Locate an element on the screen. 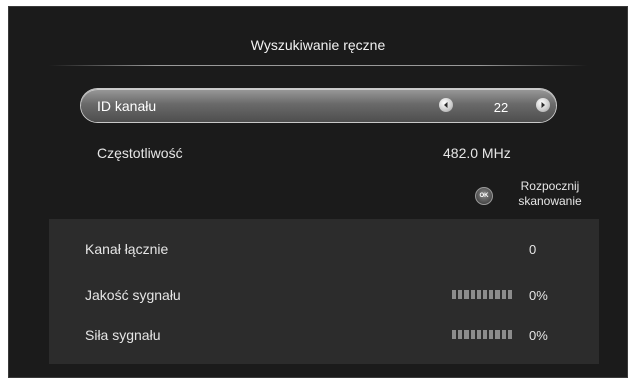  start-scan-label-line1: Rozpocznij is located at coordinates (550, 186).